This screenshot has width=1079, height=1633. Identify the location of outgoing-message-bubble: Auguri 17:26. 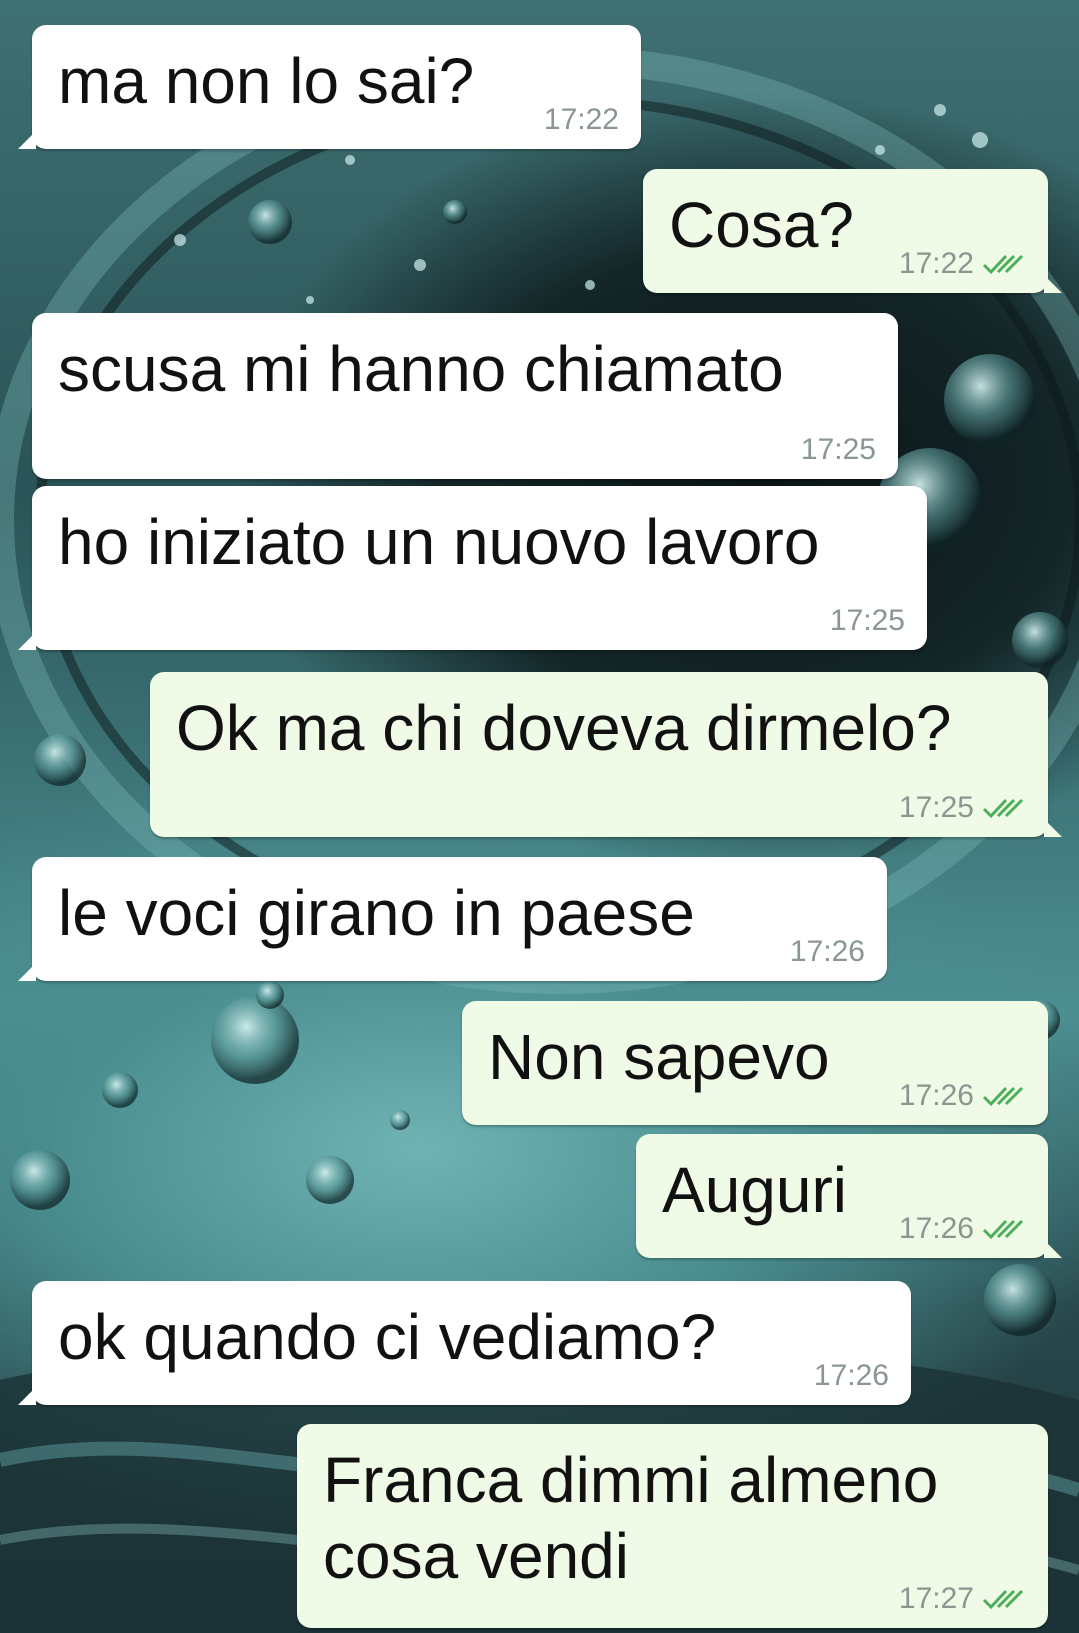
(849, 1196).